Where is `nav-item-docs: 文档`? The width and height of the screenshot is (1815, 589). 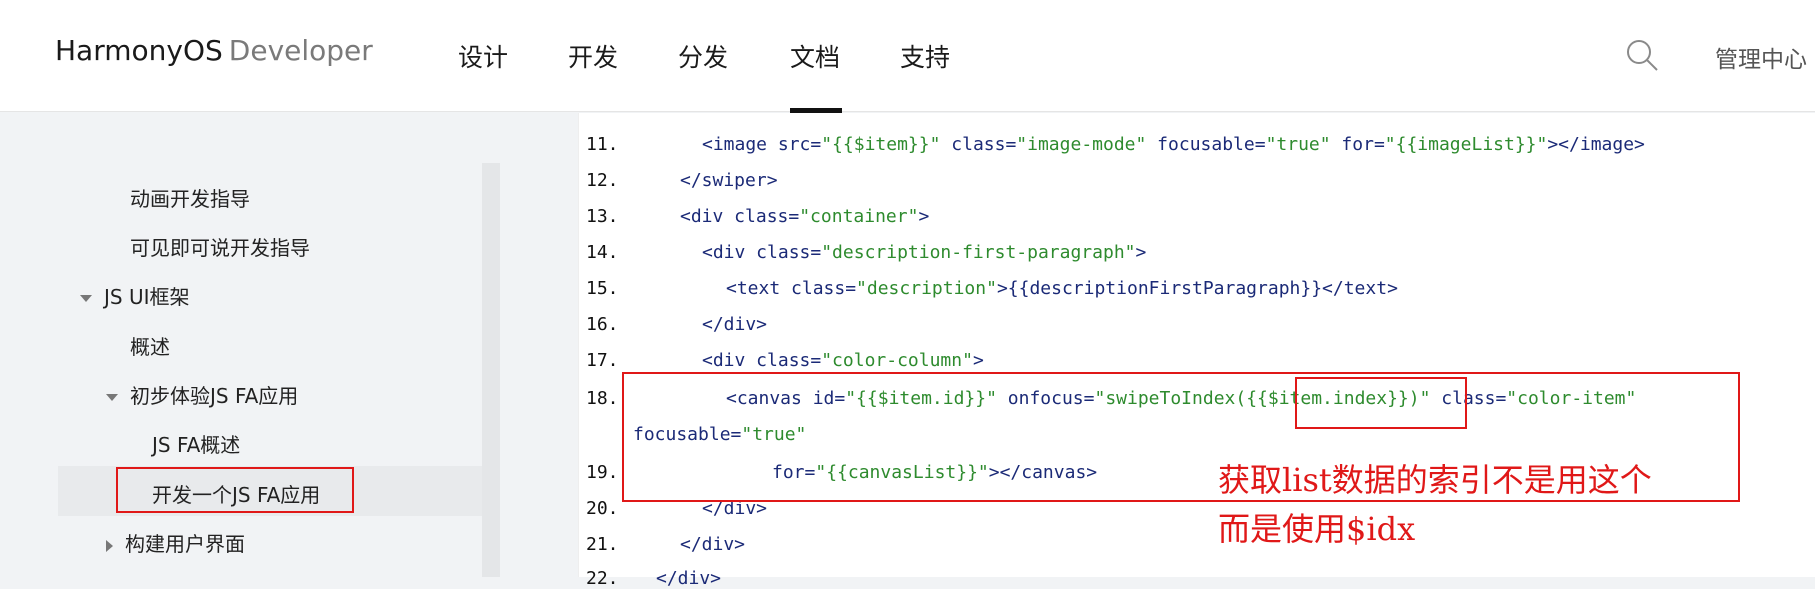 nav-item-docs: 文档 is located at coordinates (815, 56).